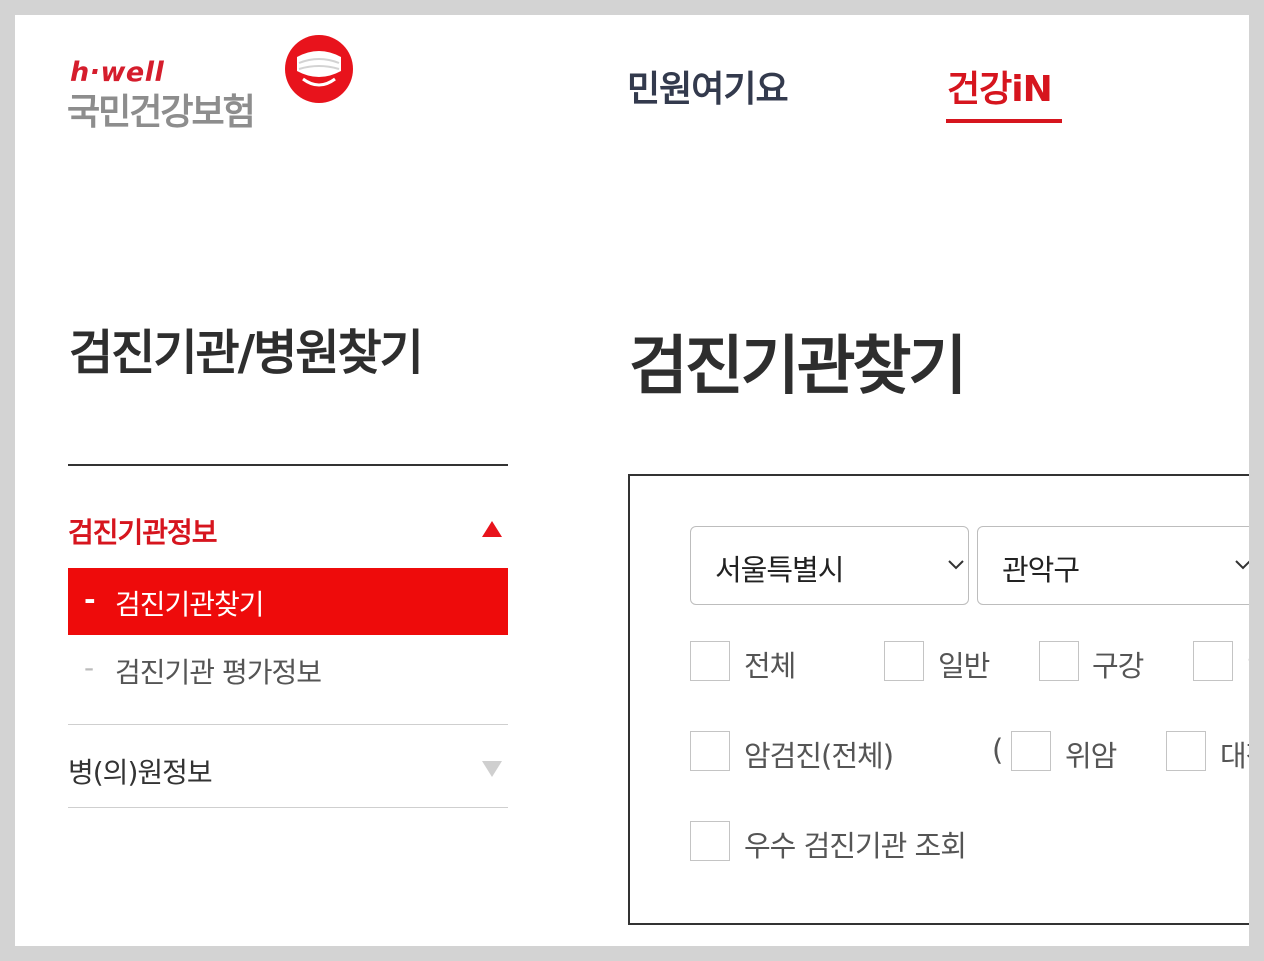 The image size is (1264, 961). What do you see at coordinates (1118, 666) in the screenshot?
I see `checkbox-oral-label: 구강` at bounding box center [1118, 666].